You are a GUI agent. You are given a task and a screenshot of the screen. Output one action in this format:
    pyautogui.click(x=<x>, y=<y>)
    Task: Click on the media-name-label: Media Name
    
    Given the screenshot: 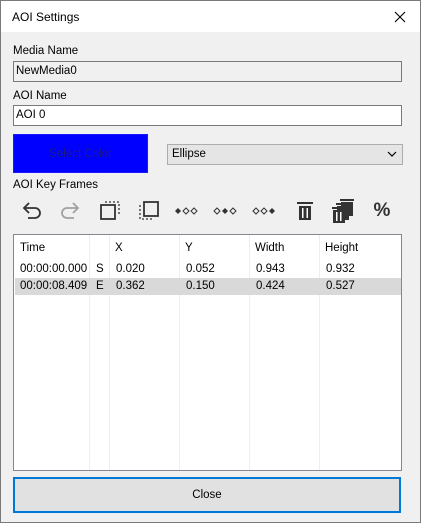 What is the action you would take?
    pyautogui.click(x=46, y=51)
    